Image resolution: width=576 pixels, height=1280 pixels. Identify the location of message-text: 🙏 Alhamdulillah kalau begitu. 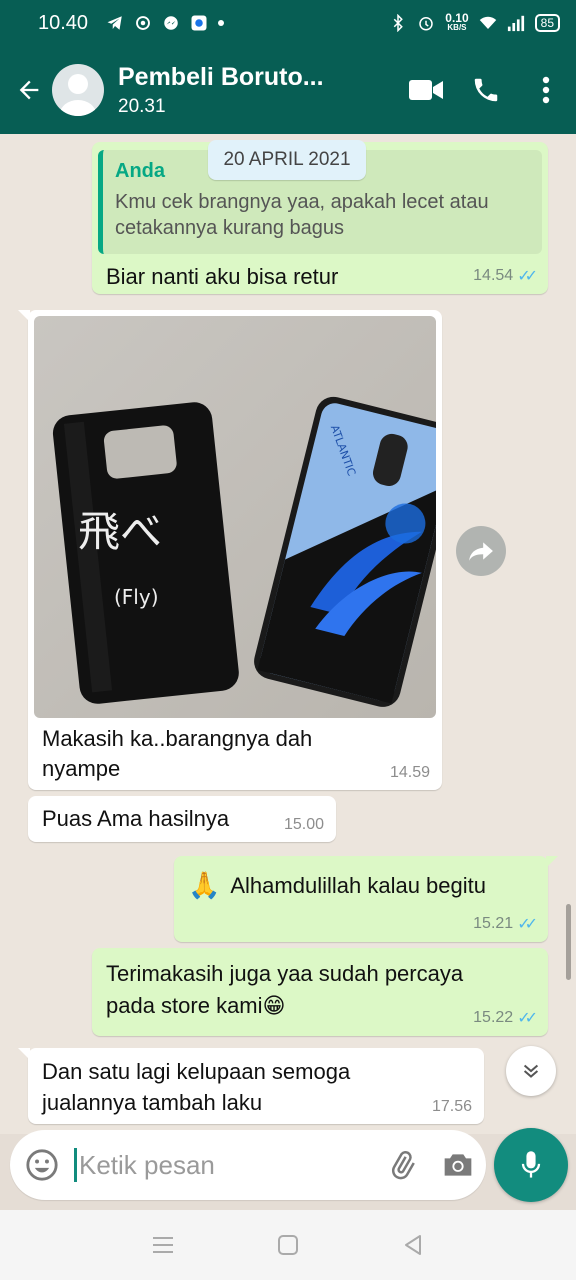
(337, 885).